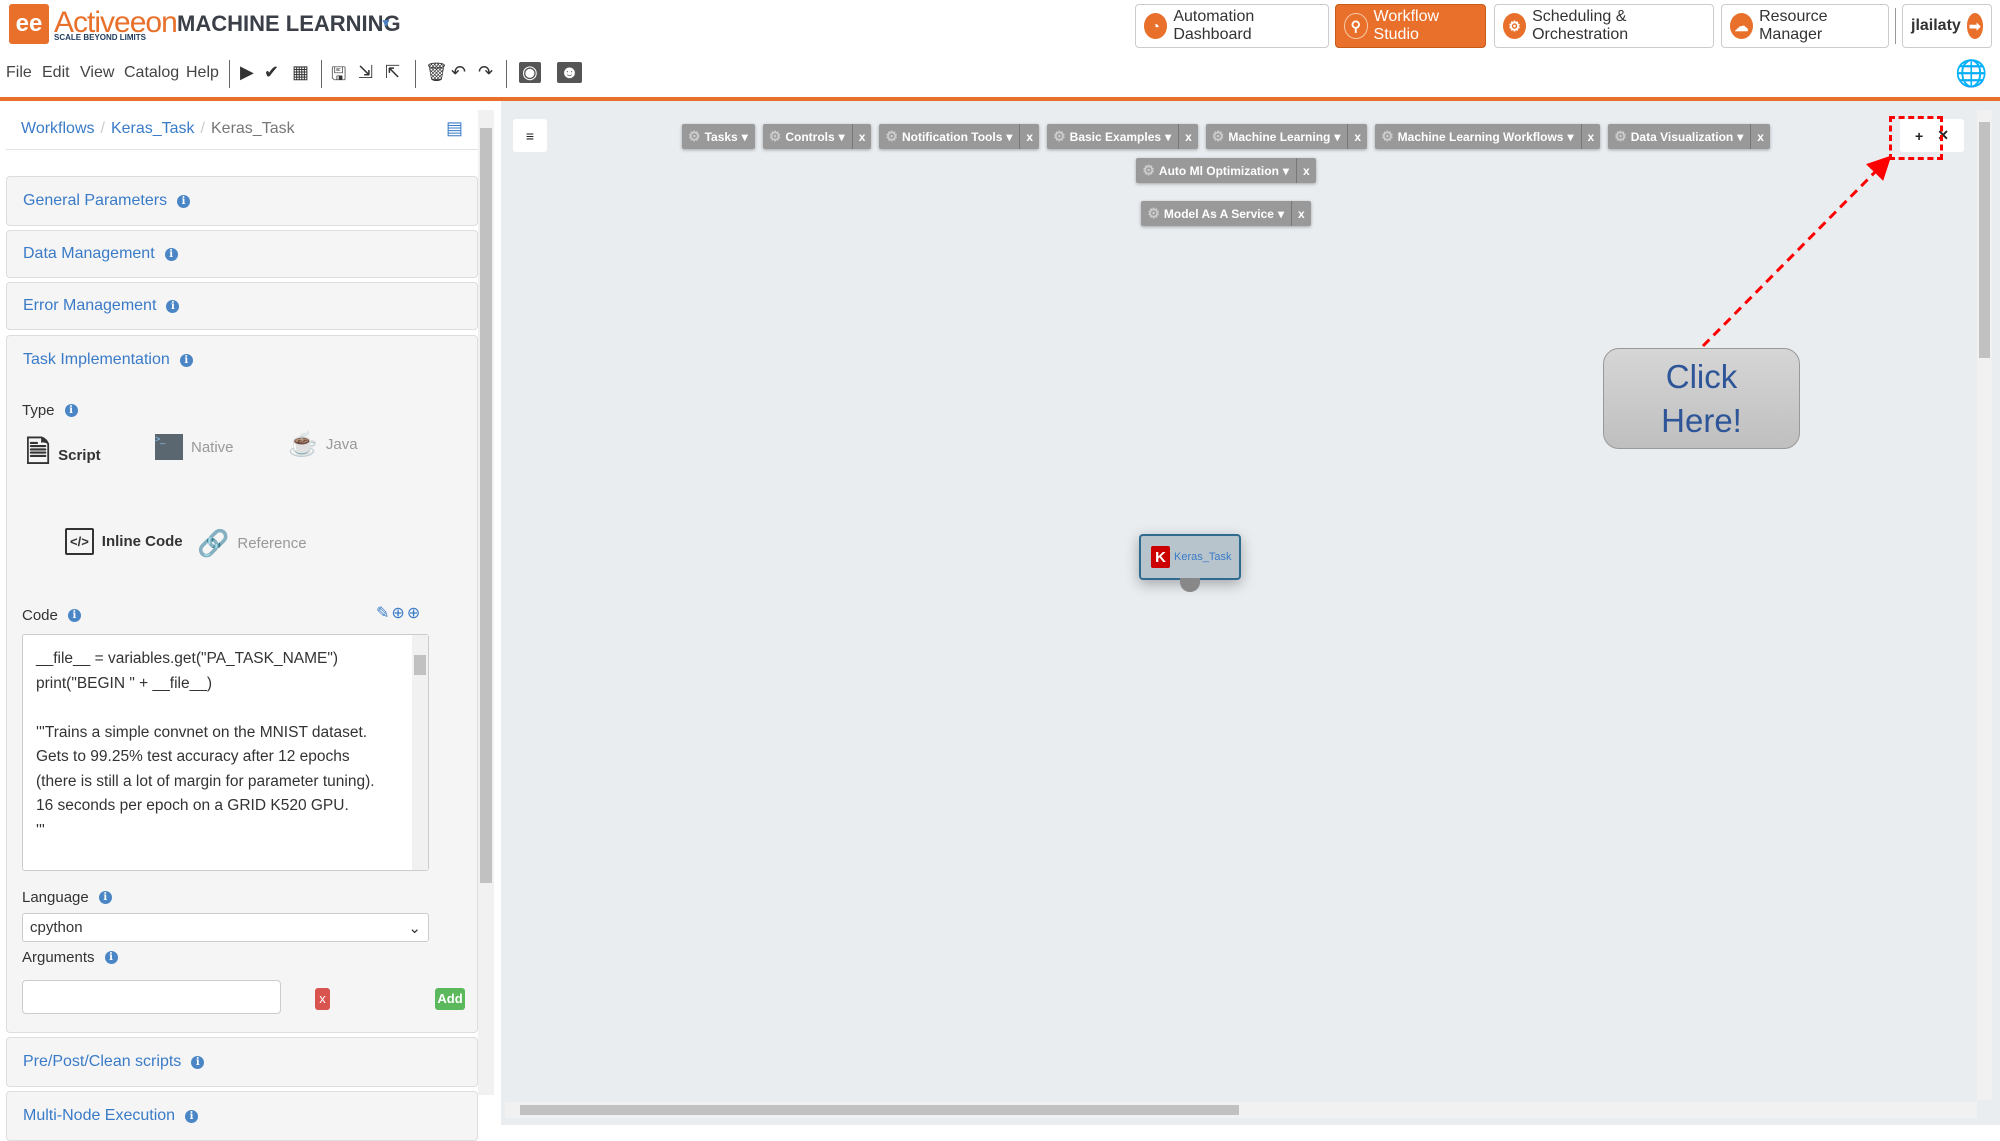 This screenshot has height=1141, width=2000. What do you see at coordinates (194, 447) in the screenshot?
I see `type-native-option: >_ Native` at bounding box center [194, 447].